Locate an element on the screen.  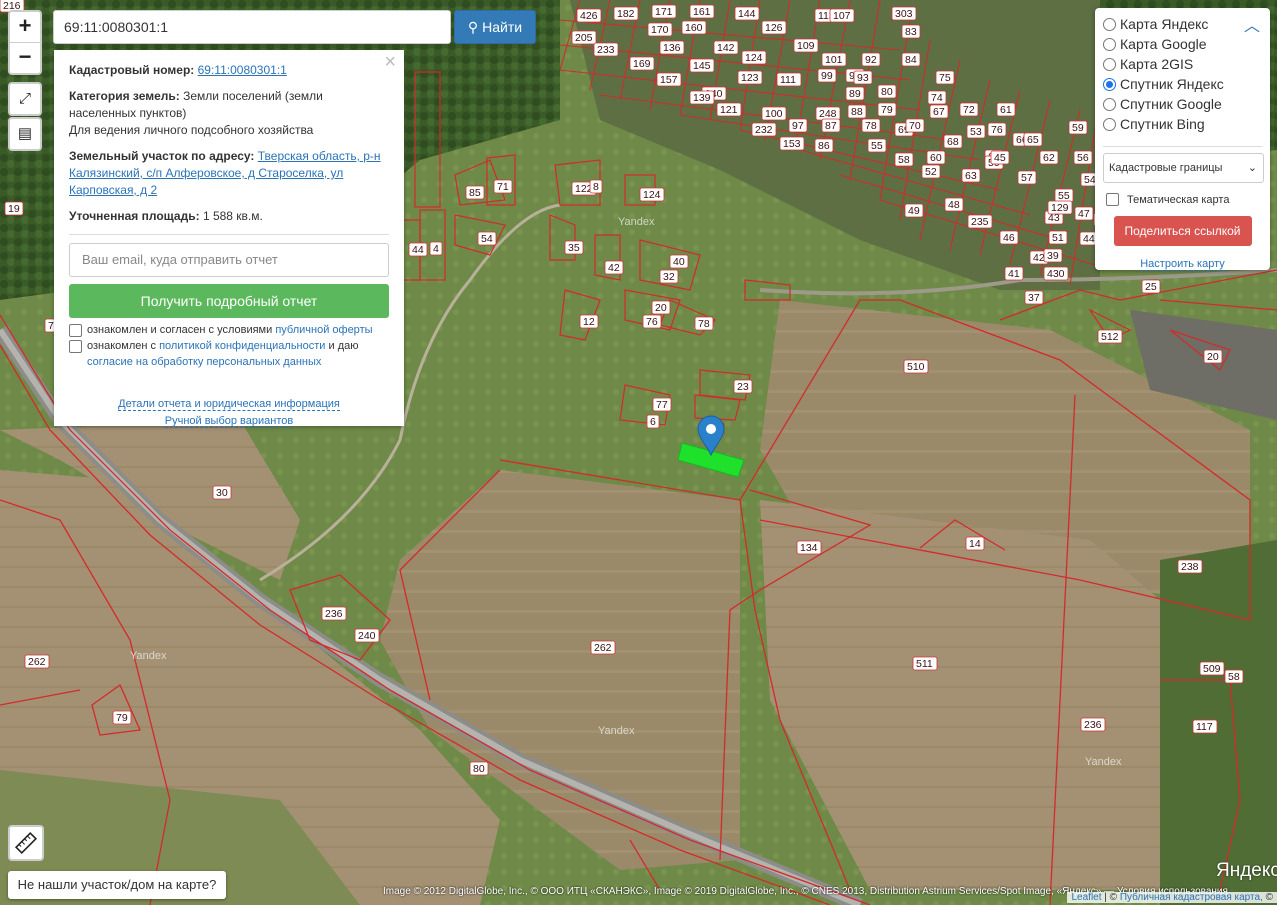
address-label: Земельный участок по адресу: is located at coordinates (162, 156).